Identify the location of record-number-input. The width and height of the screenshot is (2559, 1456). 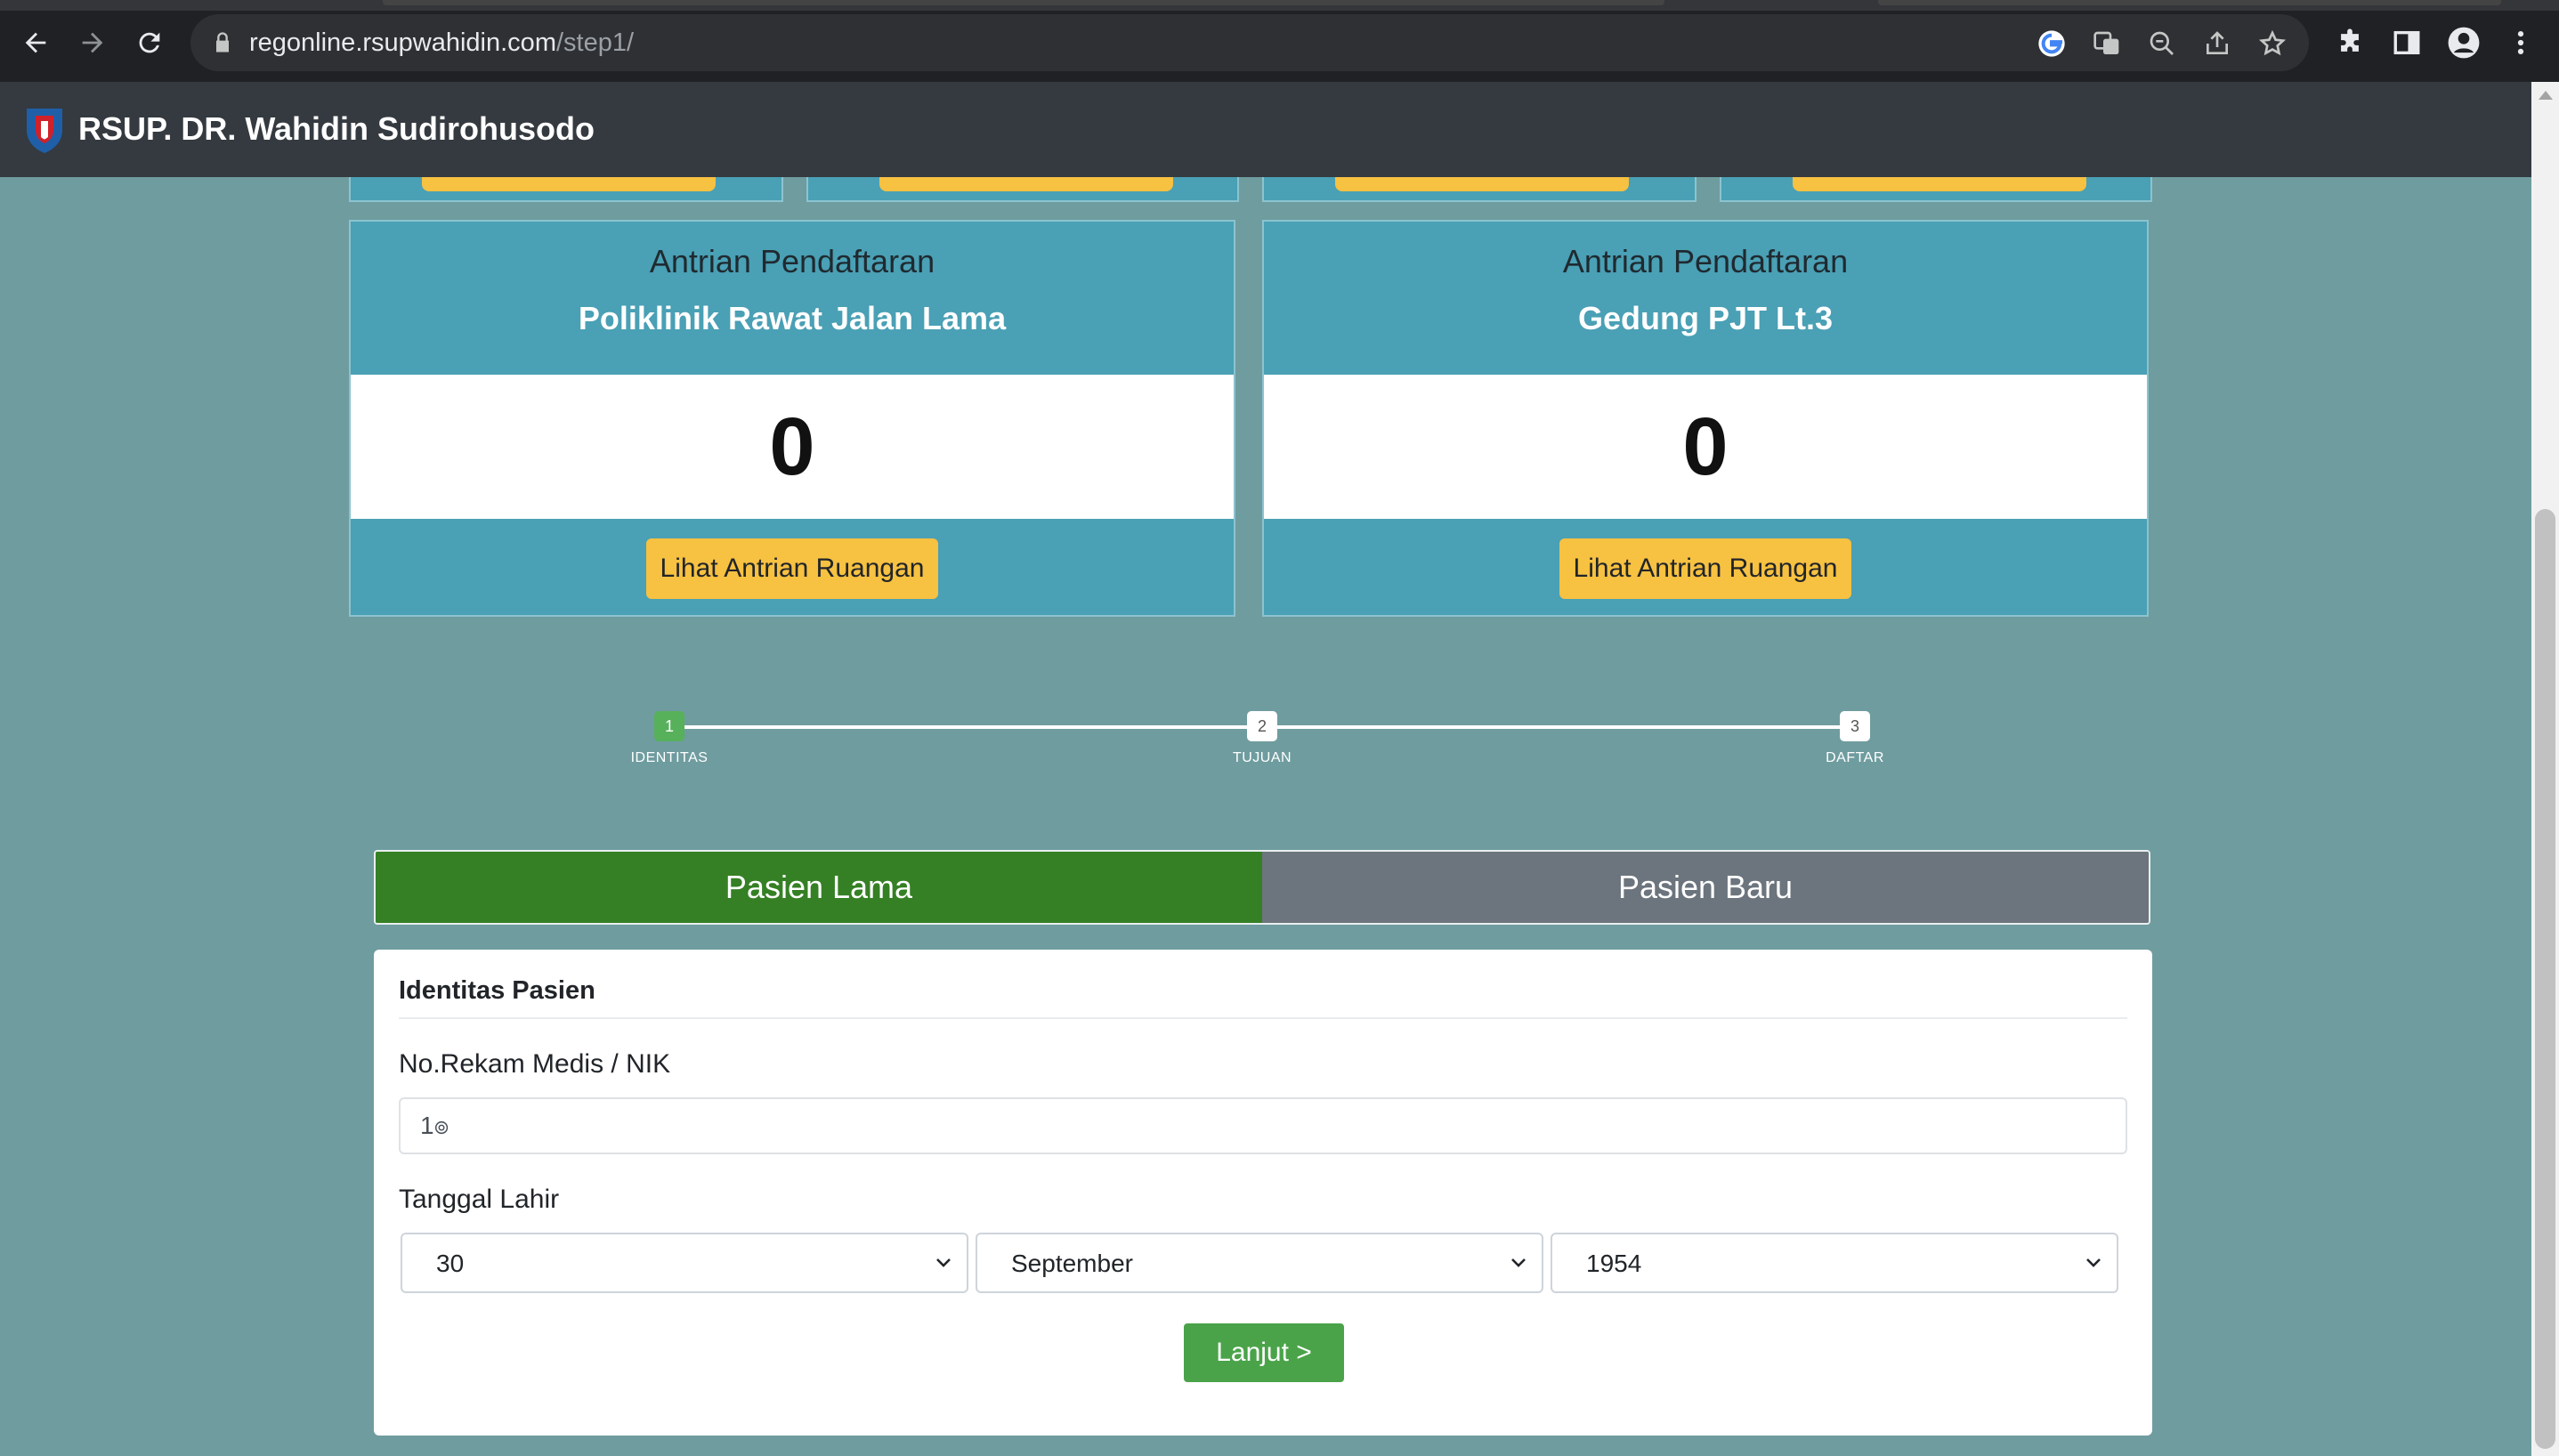
(1263, 1125).